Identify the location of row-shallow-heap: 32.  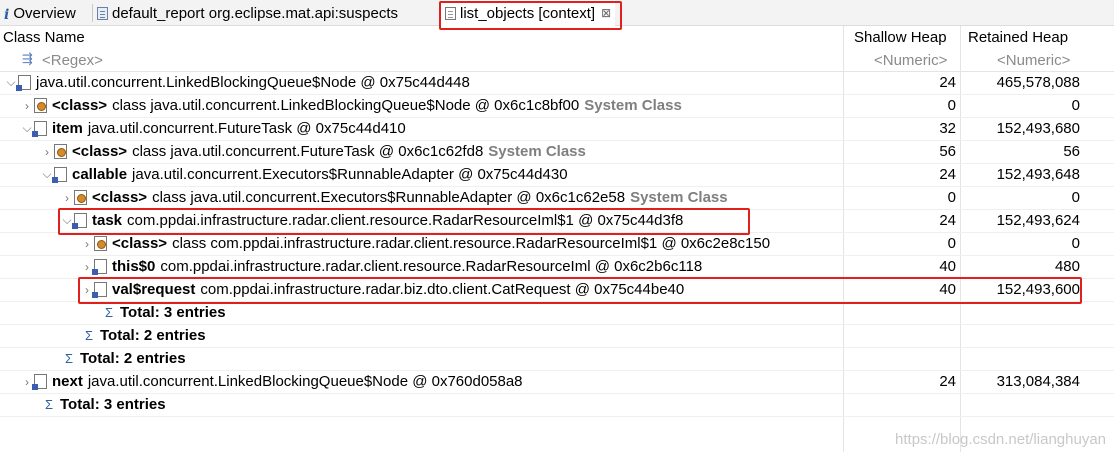
(947, 128).